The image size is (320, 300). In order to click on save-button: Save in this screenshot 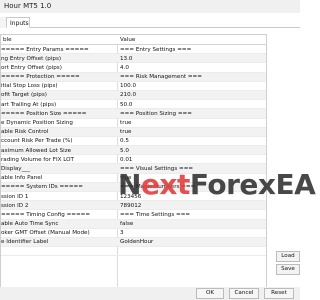, I will do `click(288, 269)`.